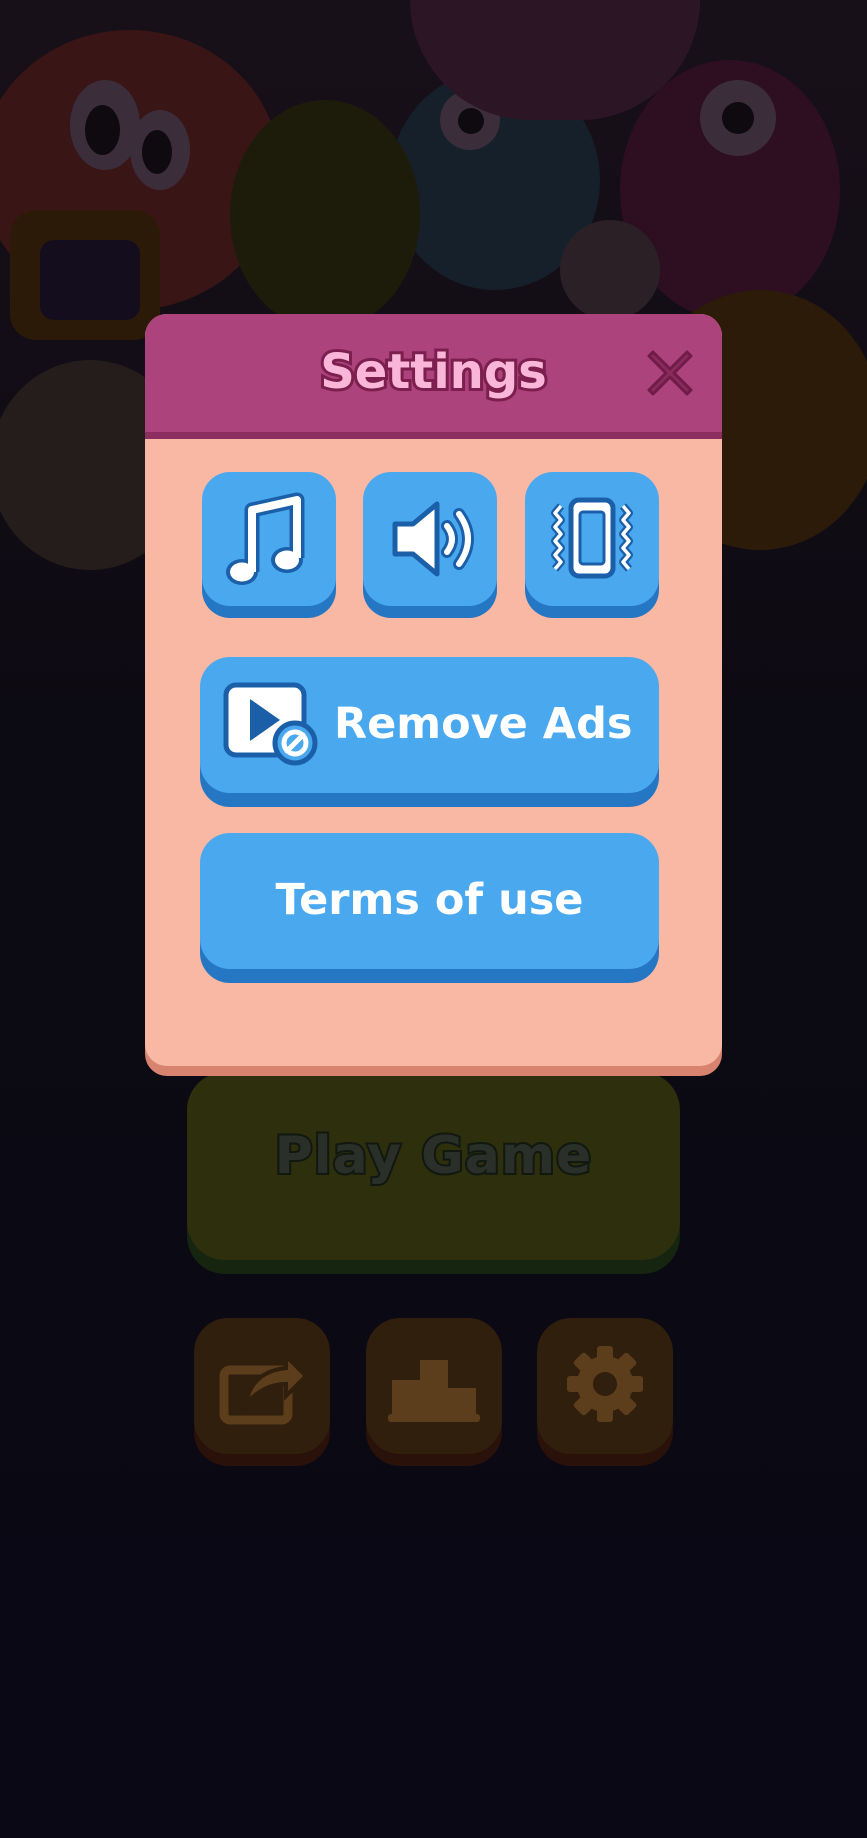  I want to click on music-toggle-button, so click(269, 539).